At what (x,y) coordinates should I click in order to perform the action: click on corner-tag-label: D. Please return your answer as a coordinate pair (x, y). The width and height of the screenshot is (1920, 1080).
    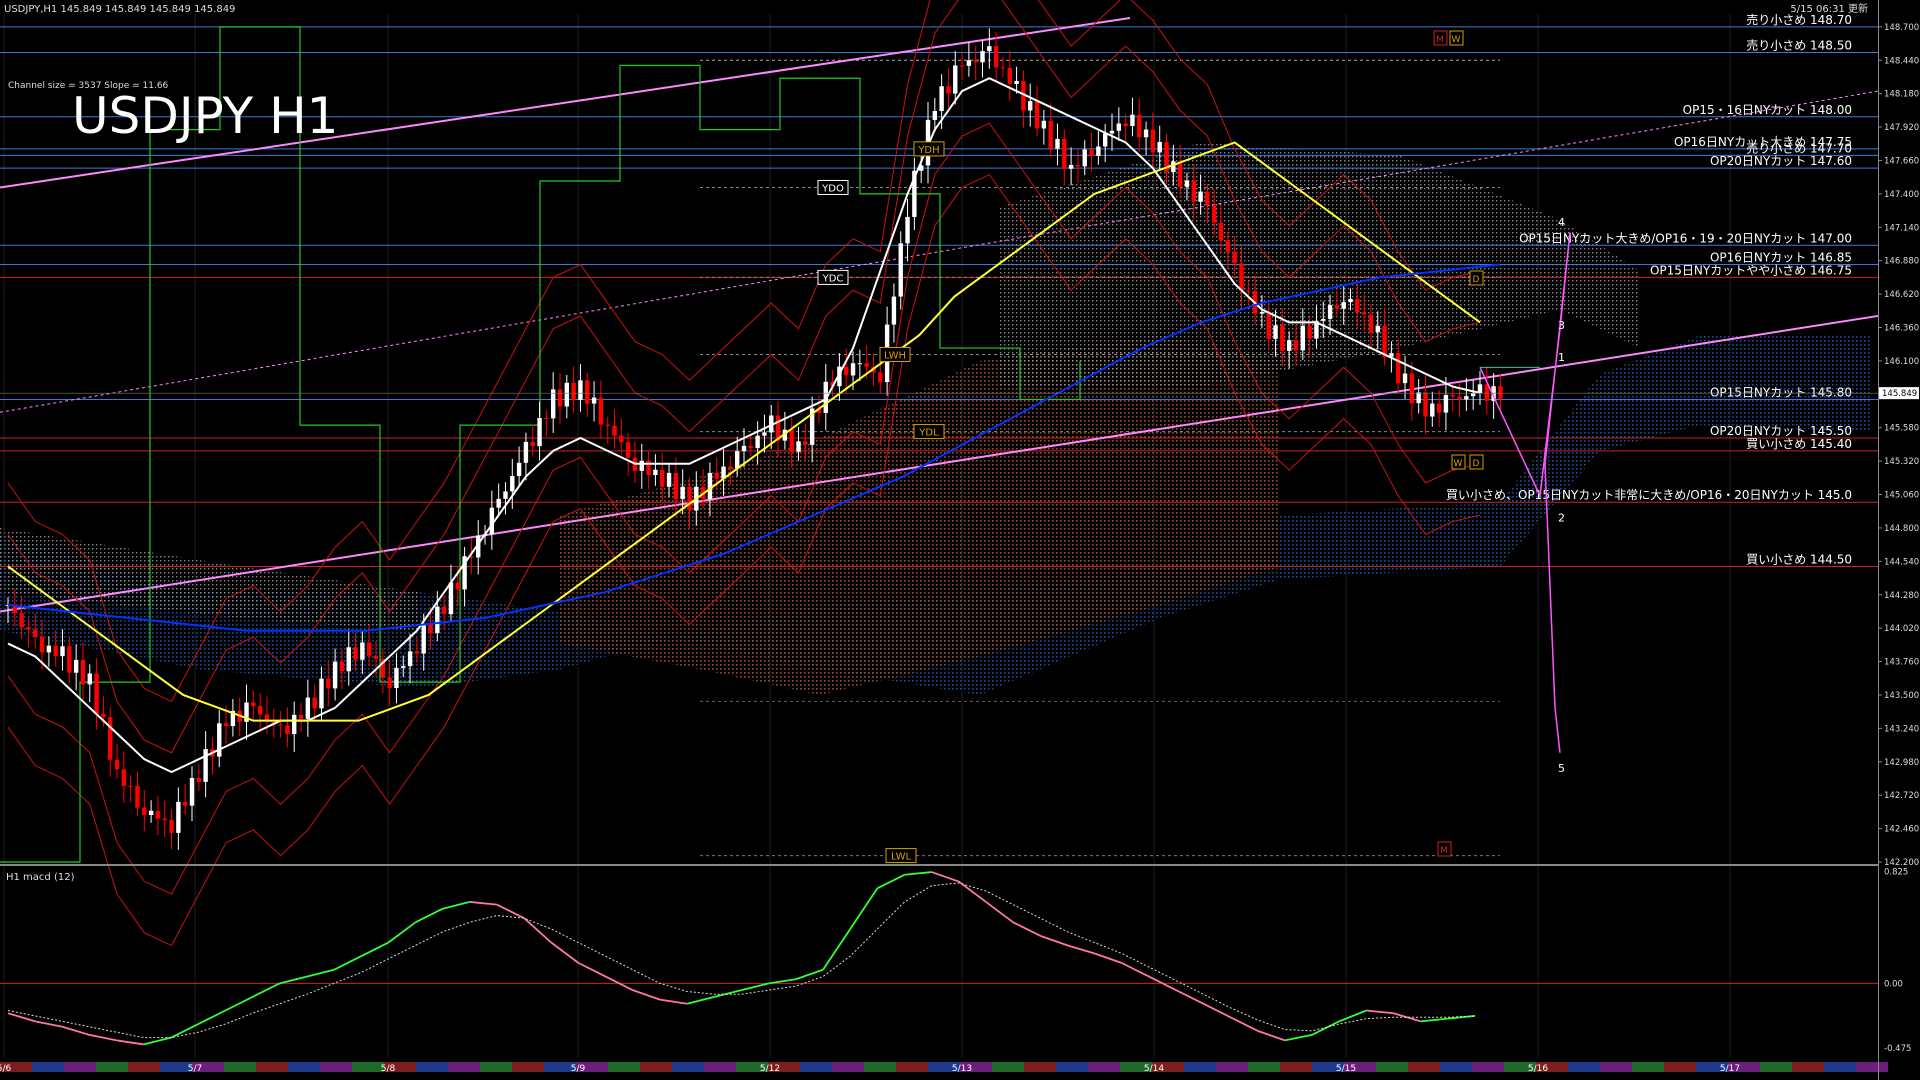
    Looking at the image, I should click on (1476, 280).